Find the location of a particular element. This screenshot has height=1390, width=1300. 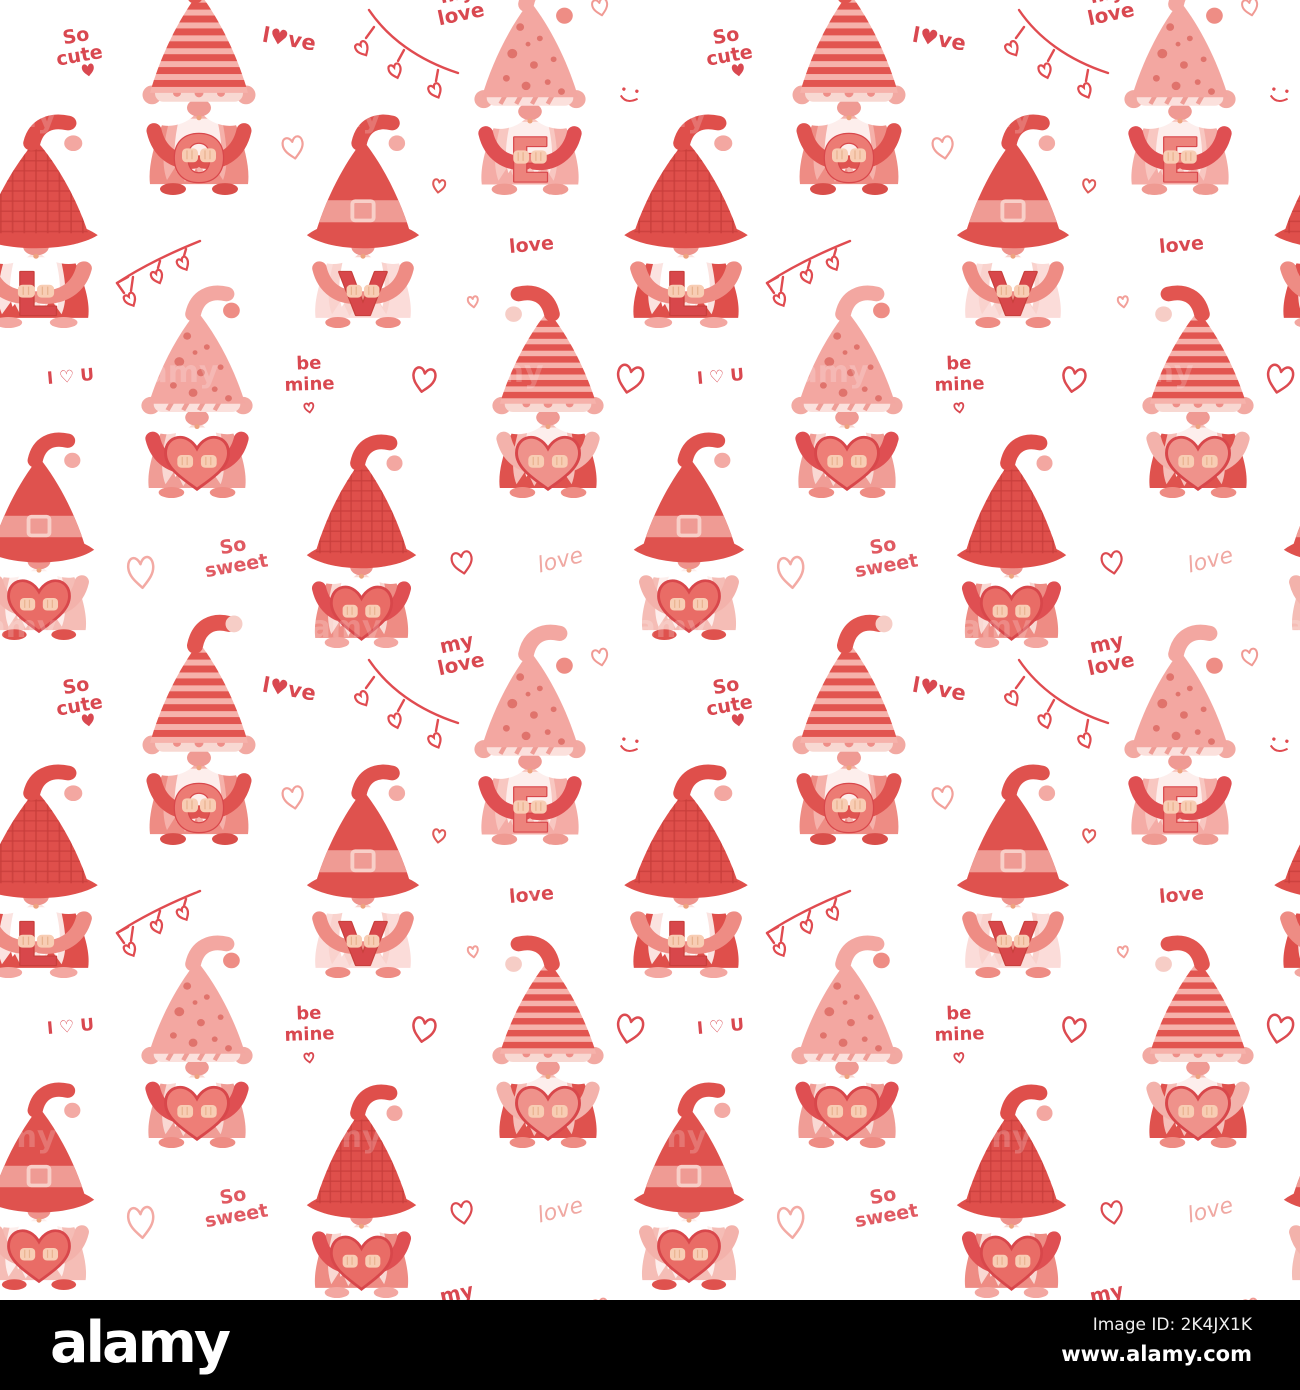

alamy-footer-bar: alamy Image ID: 2K4JX1K www.alamy.com is located at coordinates (650, 1345).